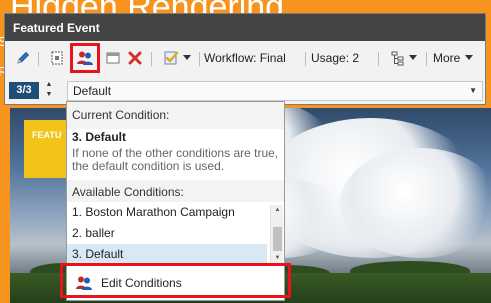  What do you see at coordinates (167, 212) in the screenshot?
I see `list-item: 1. Boston Marathon Campaign` at bounding box center [167, 212].